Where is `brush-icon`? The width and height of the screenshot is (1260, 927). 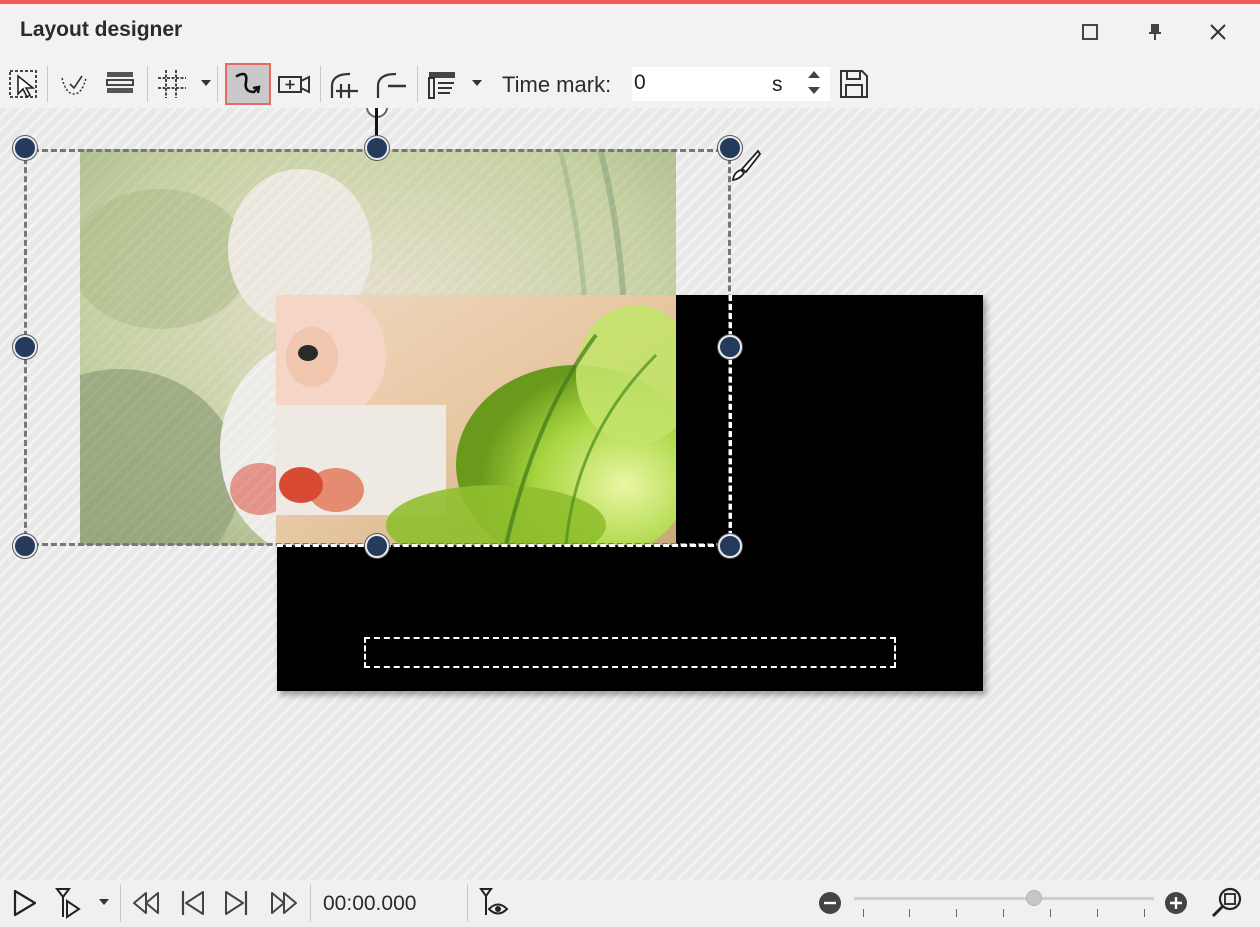
brush-icon is located at coordinates (746, 165).